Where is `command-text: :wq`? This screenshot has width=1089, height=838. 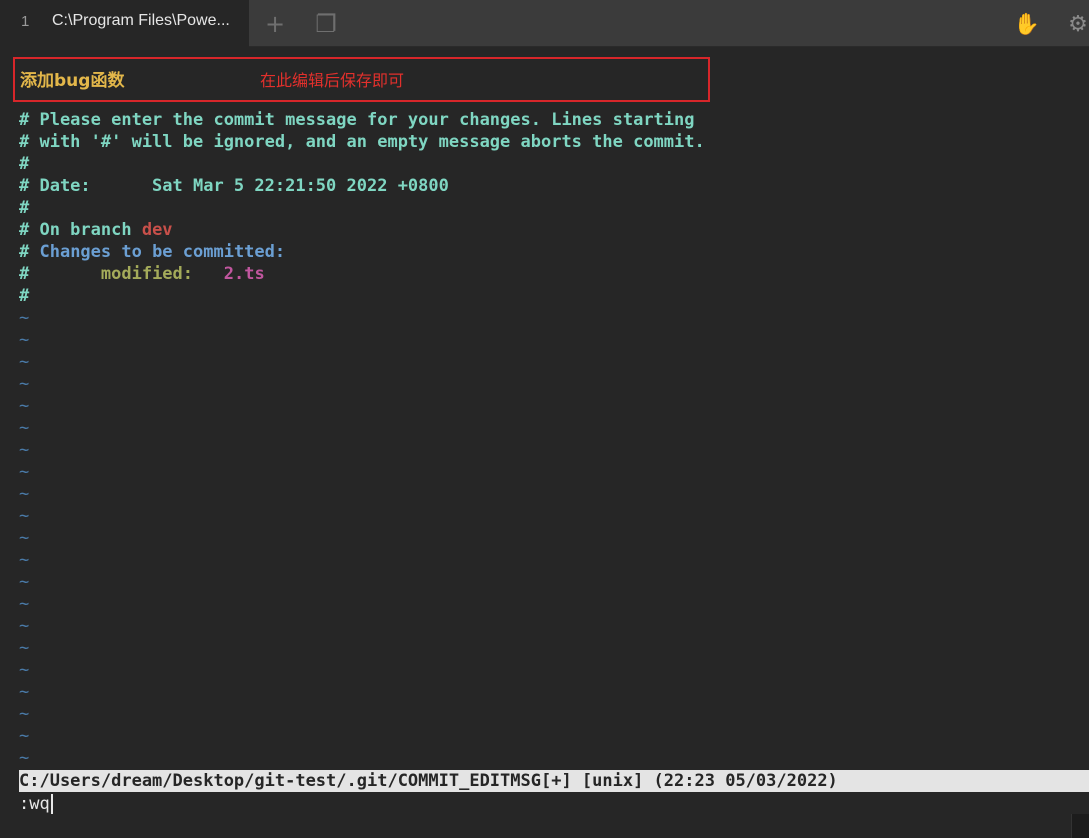
command-text: :wq is located at coordinates (34, 804).